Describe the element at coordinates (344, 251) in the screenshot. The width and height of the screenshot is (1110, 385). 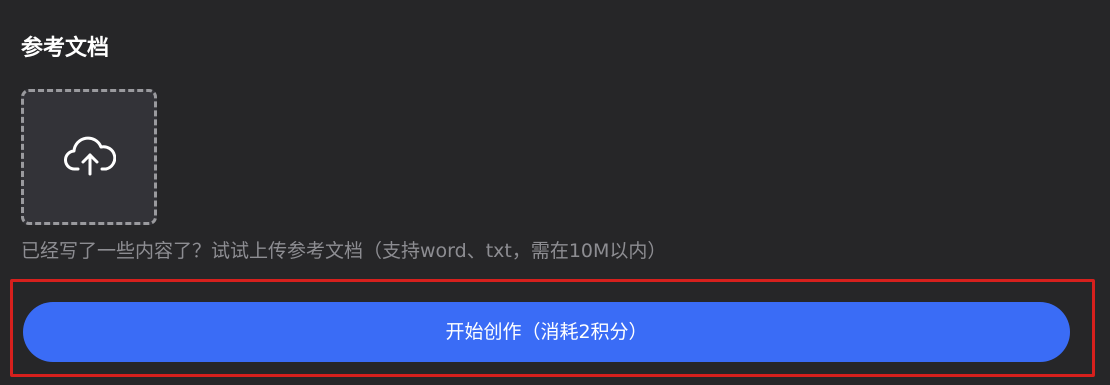
I see `upload-hint: 已经写了一些内容了？试试上传参考文档（支持word、txt，需在10M以内）` at that location.